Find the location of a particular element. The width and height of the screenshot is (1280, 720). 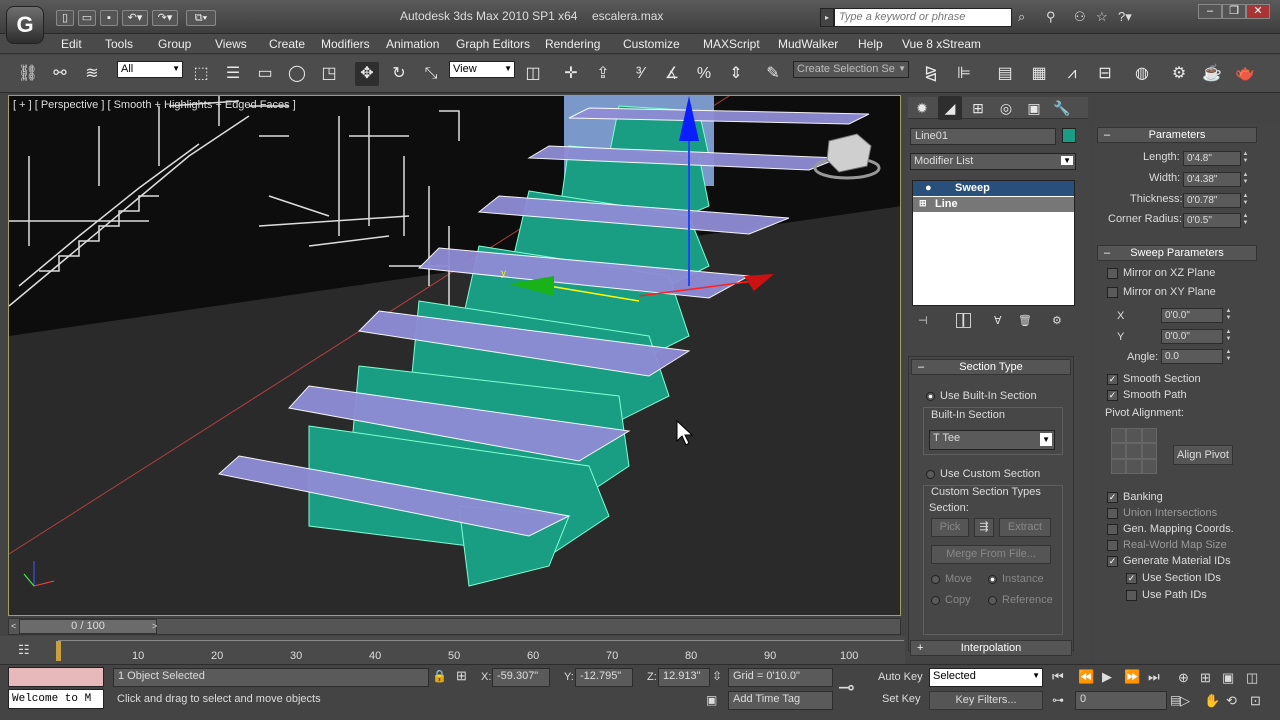

go-to-end-icon: ⏭ is located at coordinates (1154, 677).